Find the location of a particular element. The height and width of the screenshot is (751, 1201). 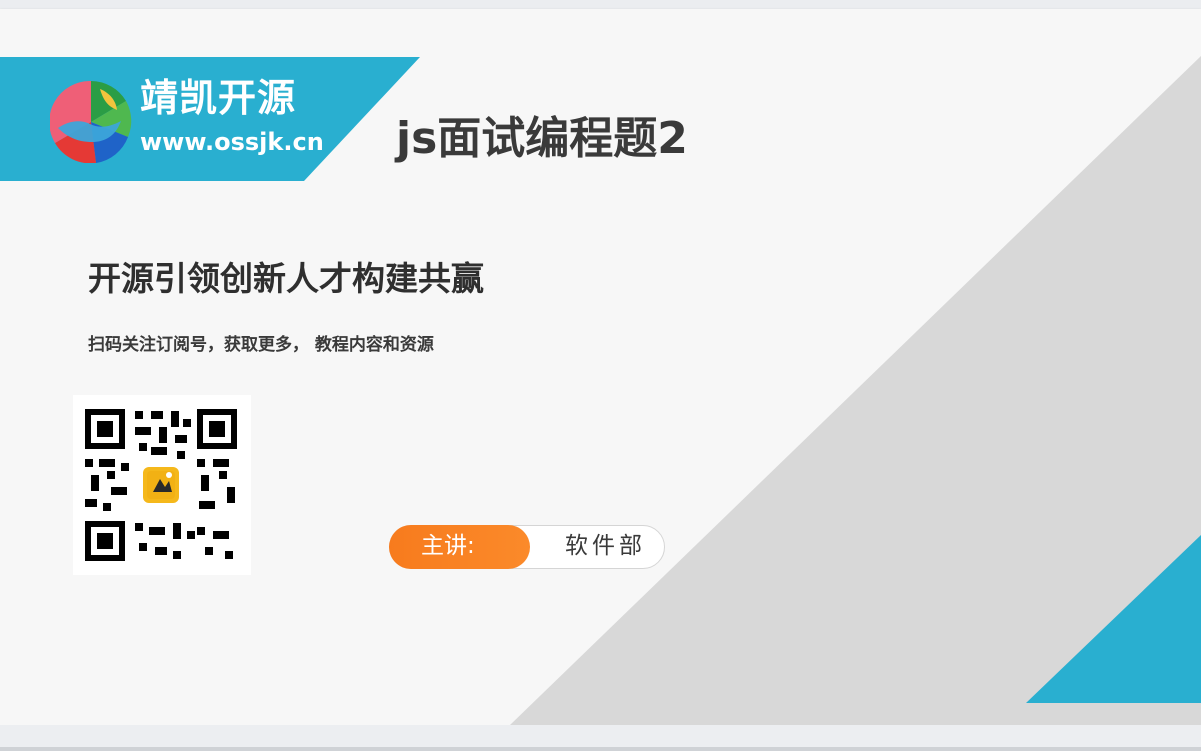

speaker-label: 主讲: is located at coordinates (448, 546).